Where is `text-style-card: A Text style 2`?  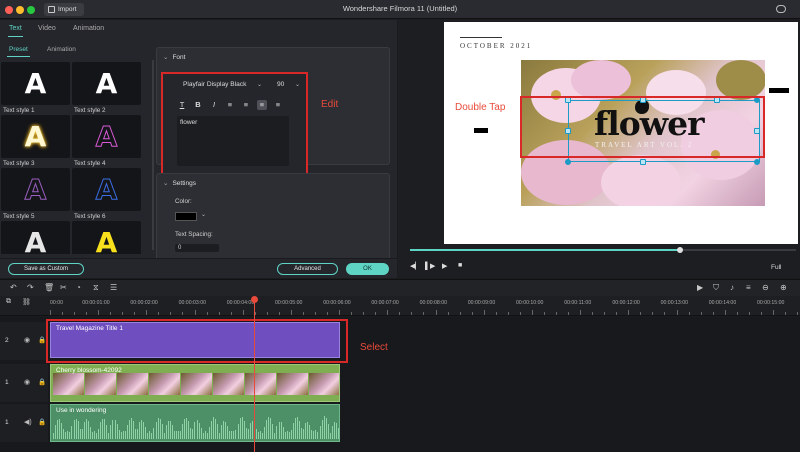 text-style-card: A Text style 2 is located at coordinates (106, 90).